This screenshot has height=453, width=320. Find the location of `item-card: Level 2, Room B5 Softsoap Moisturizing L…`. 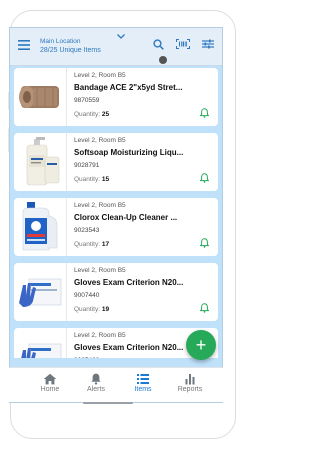

item-card: Level 2, Room B5 Softsoap Moisturizing L… is located at coordinates (116, 162).